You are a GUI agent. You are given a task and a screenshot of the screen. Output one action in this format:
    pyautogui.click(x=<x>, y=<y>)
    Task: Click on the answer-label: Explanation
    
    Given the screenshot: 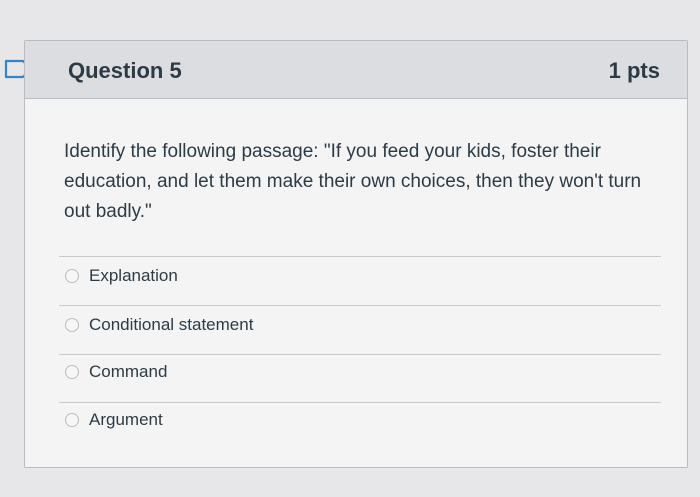 What is the action you would take?
    pyautogui.click(x=133, y=275)
    